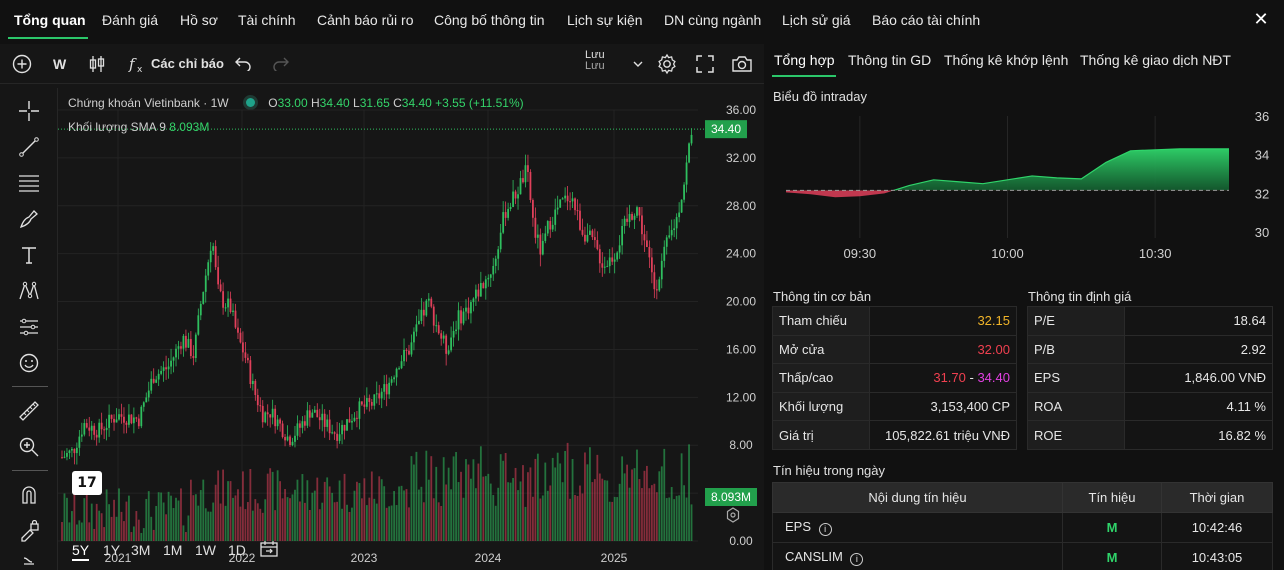  What do you see at coordinates (29, 447) in the screenshot?
I see `zoom-in-icon` at bounding box center [29, 447].